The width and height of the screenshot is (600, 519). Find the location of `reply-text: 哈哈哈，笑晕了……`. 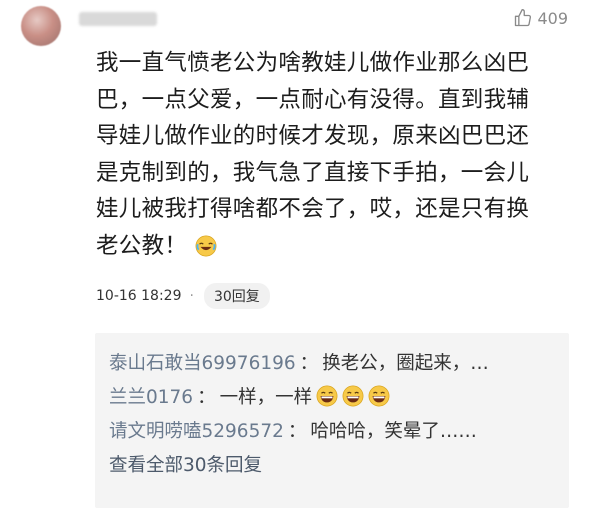

reply-text: 哈哈哈，笑晕了…… is located at coordinates (393, 431).